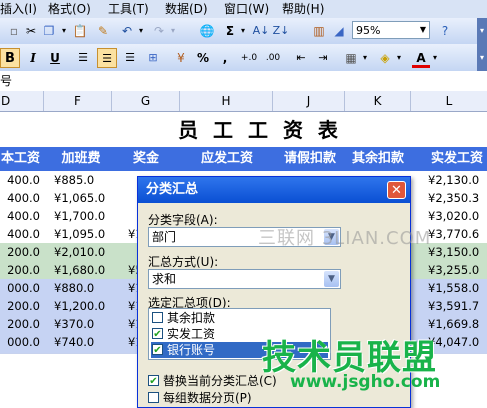 This screenshot has width=487, height=408. Describe the element at coordinates (141, 31) in the screenshot. I see `undo-dropdown-icon: ▾` at that location.